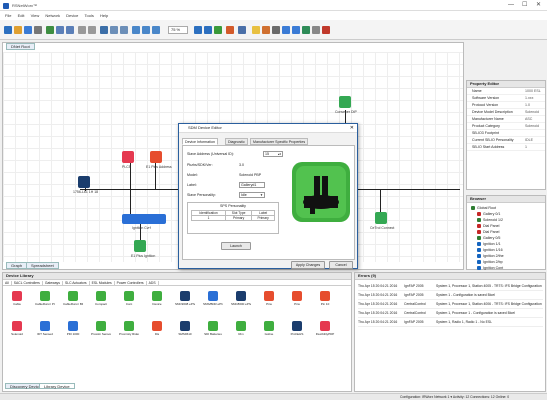 This screenshot has height=400, width=547. What do you see at coordinates (76, 283) in the screenshot?
I see `library-tab: SLC Actuators` at bounding box center [76, 283].